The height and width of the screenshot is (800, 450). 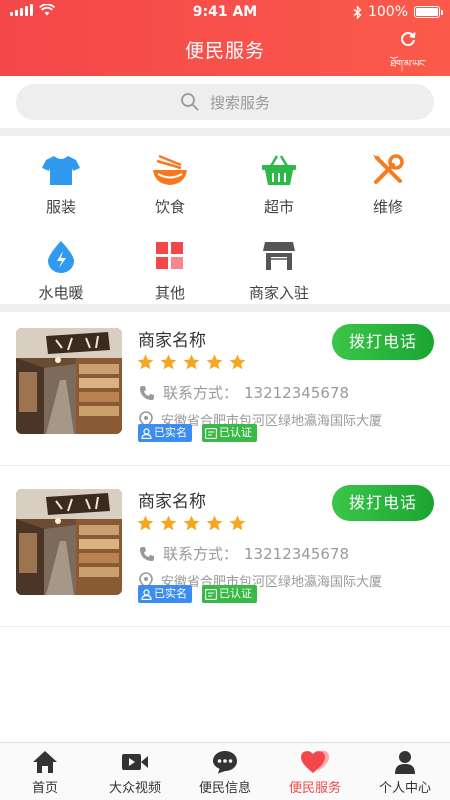 What do you see at coordinates (61, 170) in the screenshot?
I see `clothing-icon` at bounding box center [61, 170].